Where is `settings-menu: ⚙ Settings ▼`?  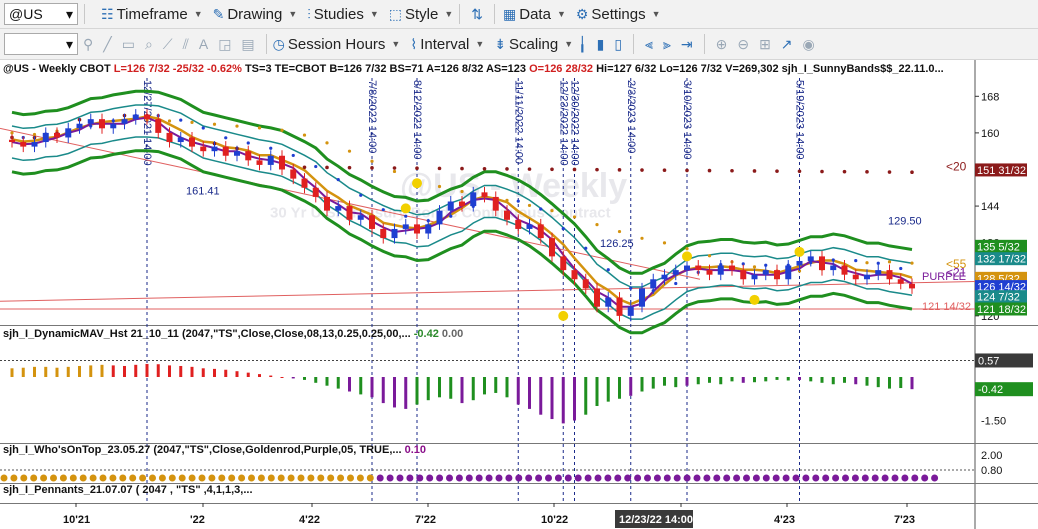
settings-menu: ⚙ Settings ▼ is located at coordinates (618, 14).